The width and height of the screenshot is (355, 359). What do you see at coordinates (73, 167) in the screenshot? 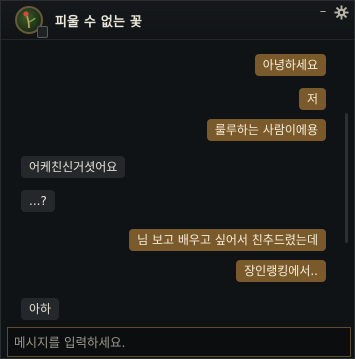
I see `message-incoming: 어케친신거셧어요` at bounding box center [73, 167].